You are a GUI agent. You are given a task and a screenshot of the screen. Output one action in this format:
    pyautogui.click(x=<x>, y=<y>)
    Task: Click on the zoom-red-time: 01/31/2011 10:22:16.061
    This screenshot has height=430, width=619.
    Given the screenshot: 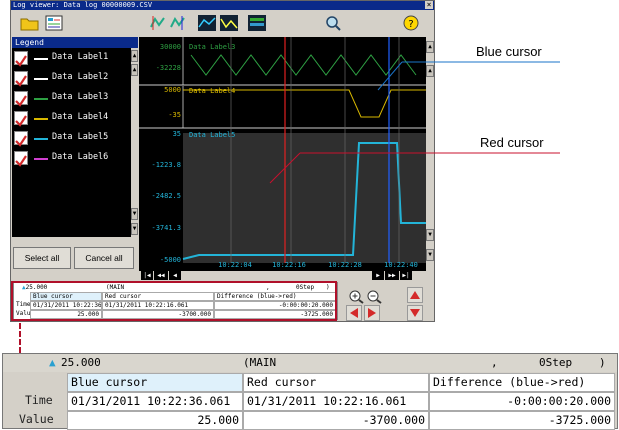 What is the action you would take?
    pyautogui.click(x=336, y=401)
    